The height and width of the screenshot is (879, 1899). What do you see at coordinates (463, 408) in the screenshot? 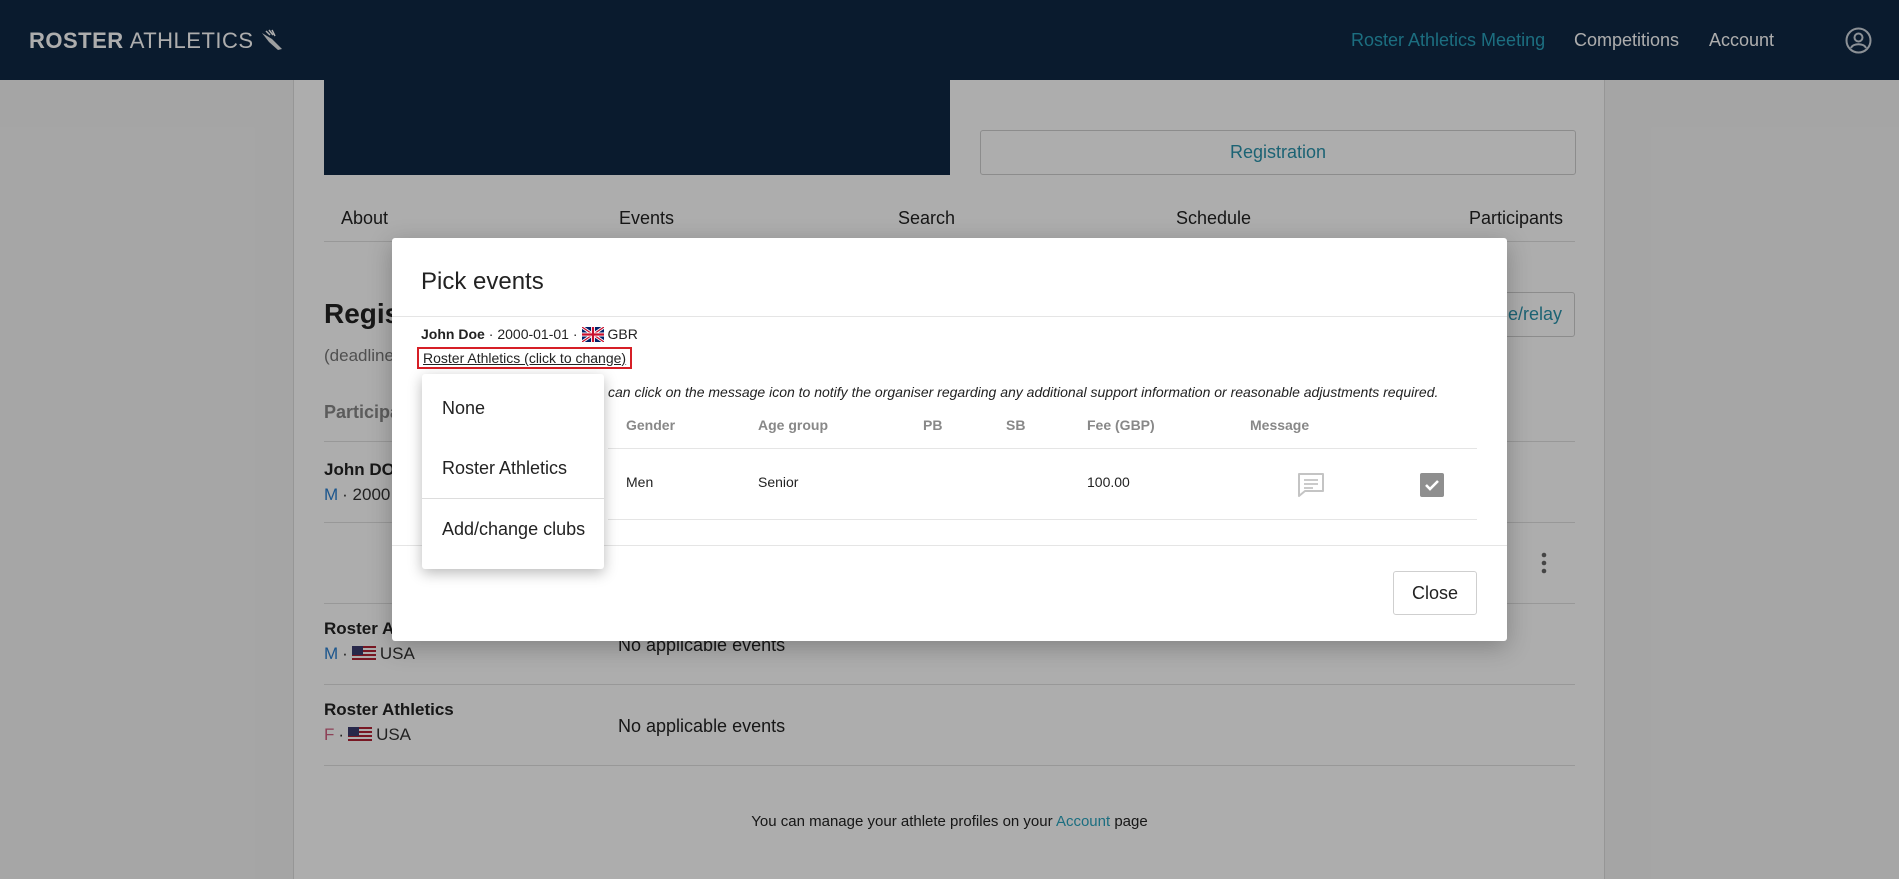
I see `club-option-none: None` at bounding box center [463, 408].